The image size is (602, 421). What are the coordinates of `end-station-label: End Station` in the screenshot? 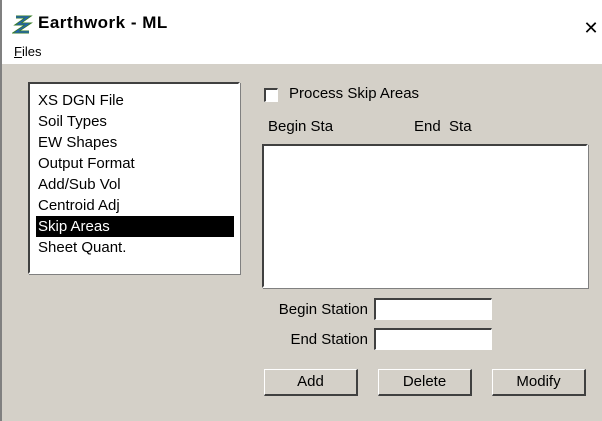 It's located at (329, 339).